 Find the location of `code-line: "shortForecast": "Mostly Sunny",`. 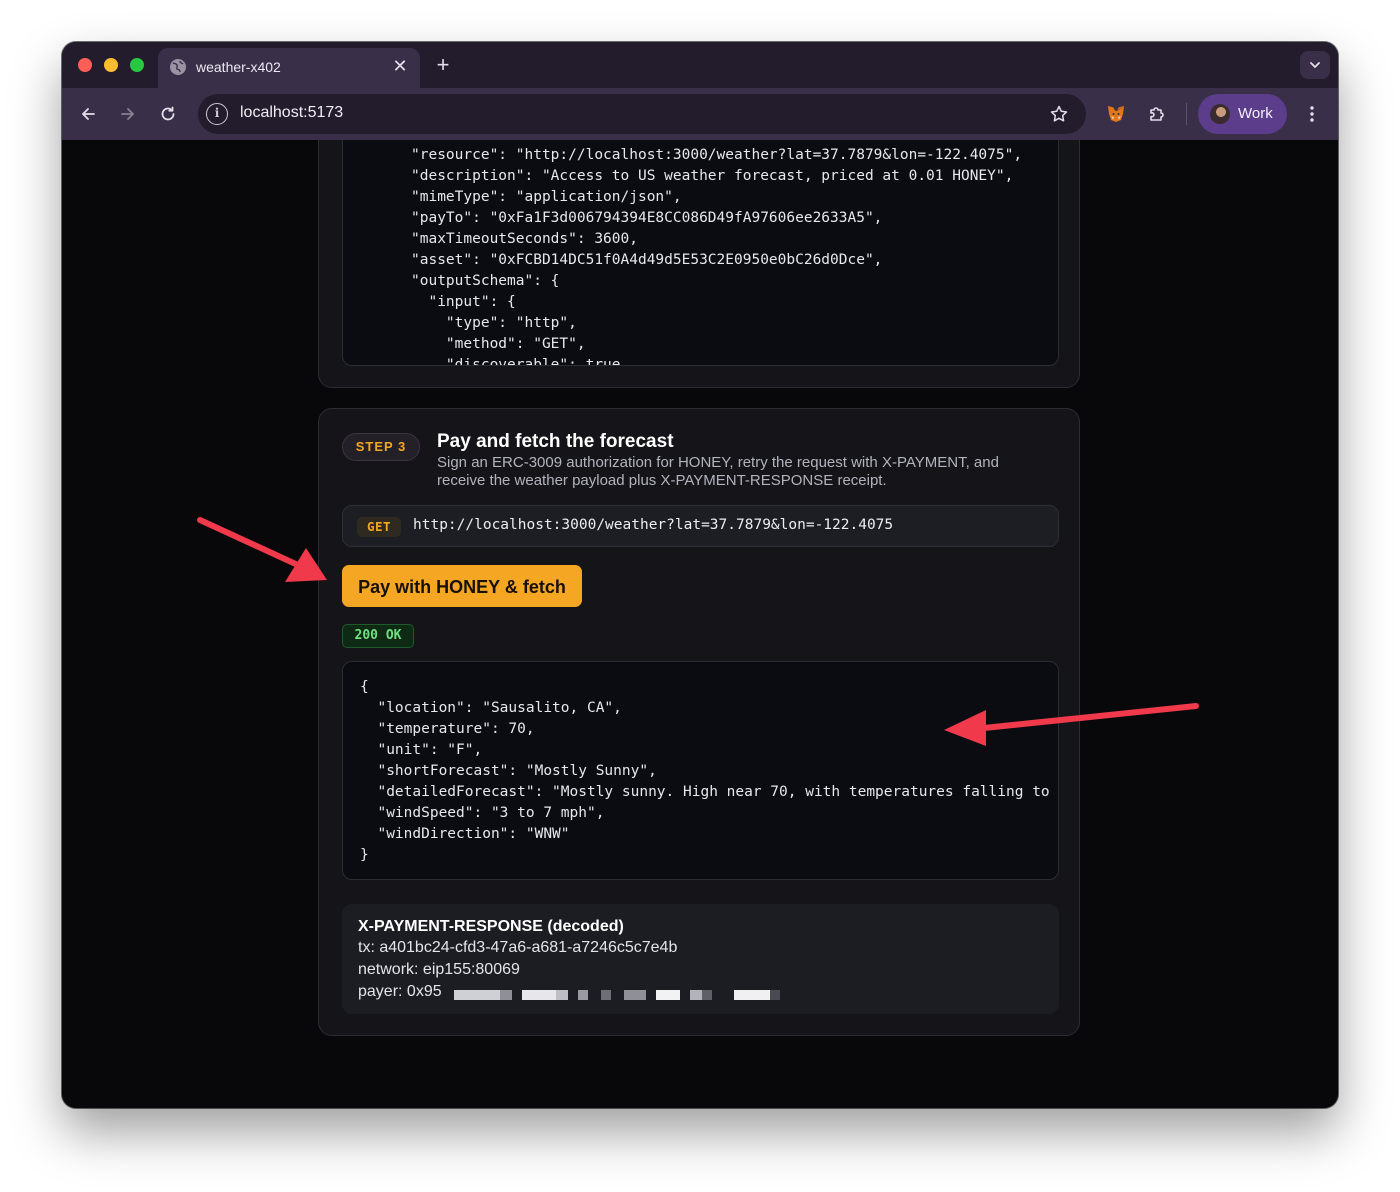

code-line: "shortForecast": "Mostly Sunny", is located at coordinates (508, 771).